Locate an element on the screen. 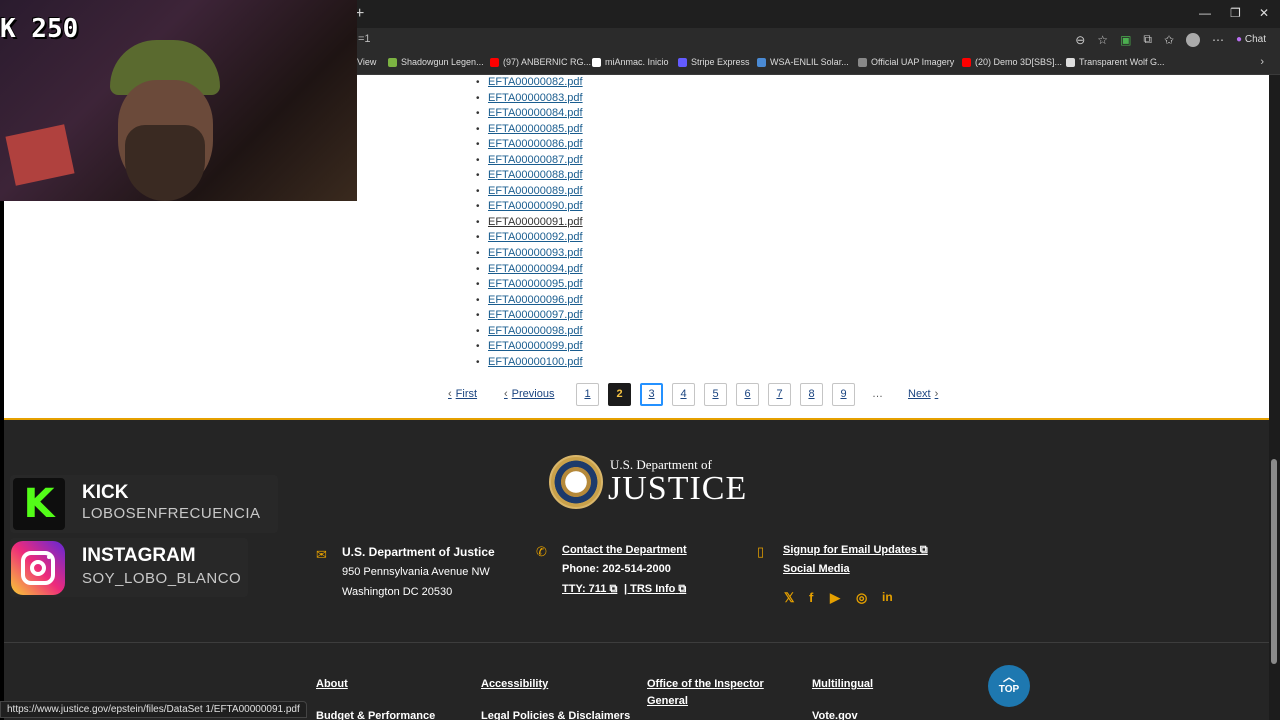 Image resolution: width=1280 pixels, height=720 pixels. pdf-file-link: EFTA00000084.pdf is located at coordinates (535, 113).